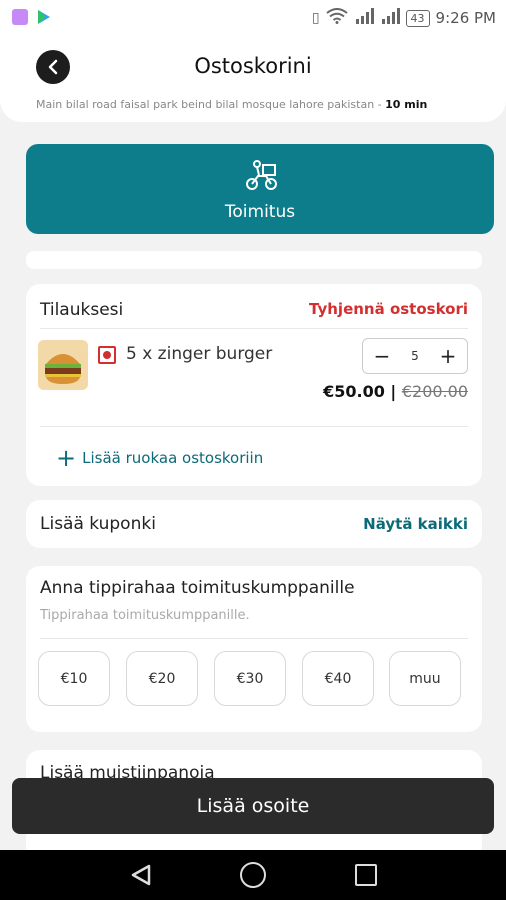 This screenshot has width=506, height=900. I want to click on status-bar: ▯ 43 9:26 PM, so click(253, 18).